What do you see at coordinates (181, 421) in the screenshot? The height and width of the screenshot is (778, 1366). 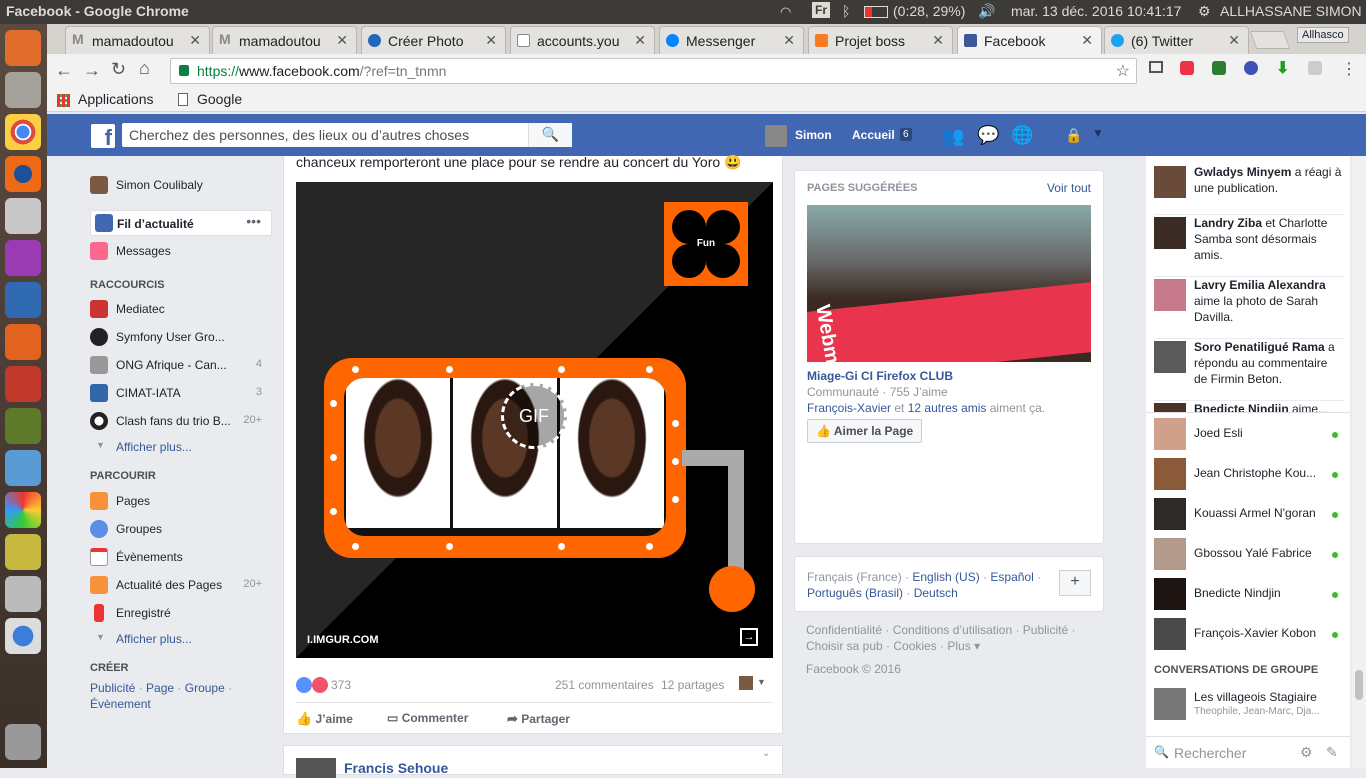 I see `sidebar-item-clash-fans: Clash fans du trio B... 20+` at bounding box center [181, 421].